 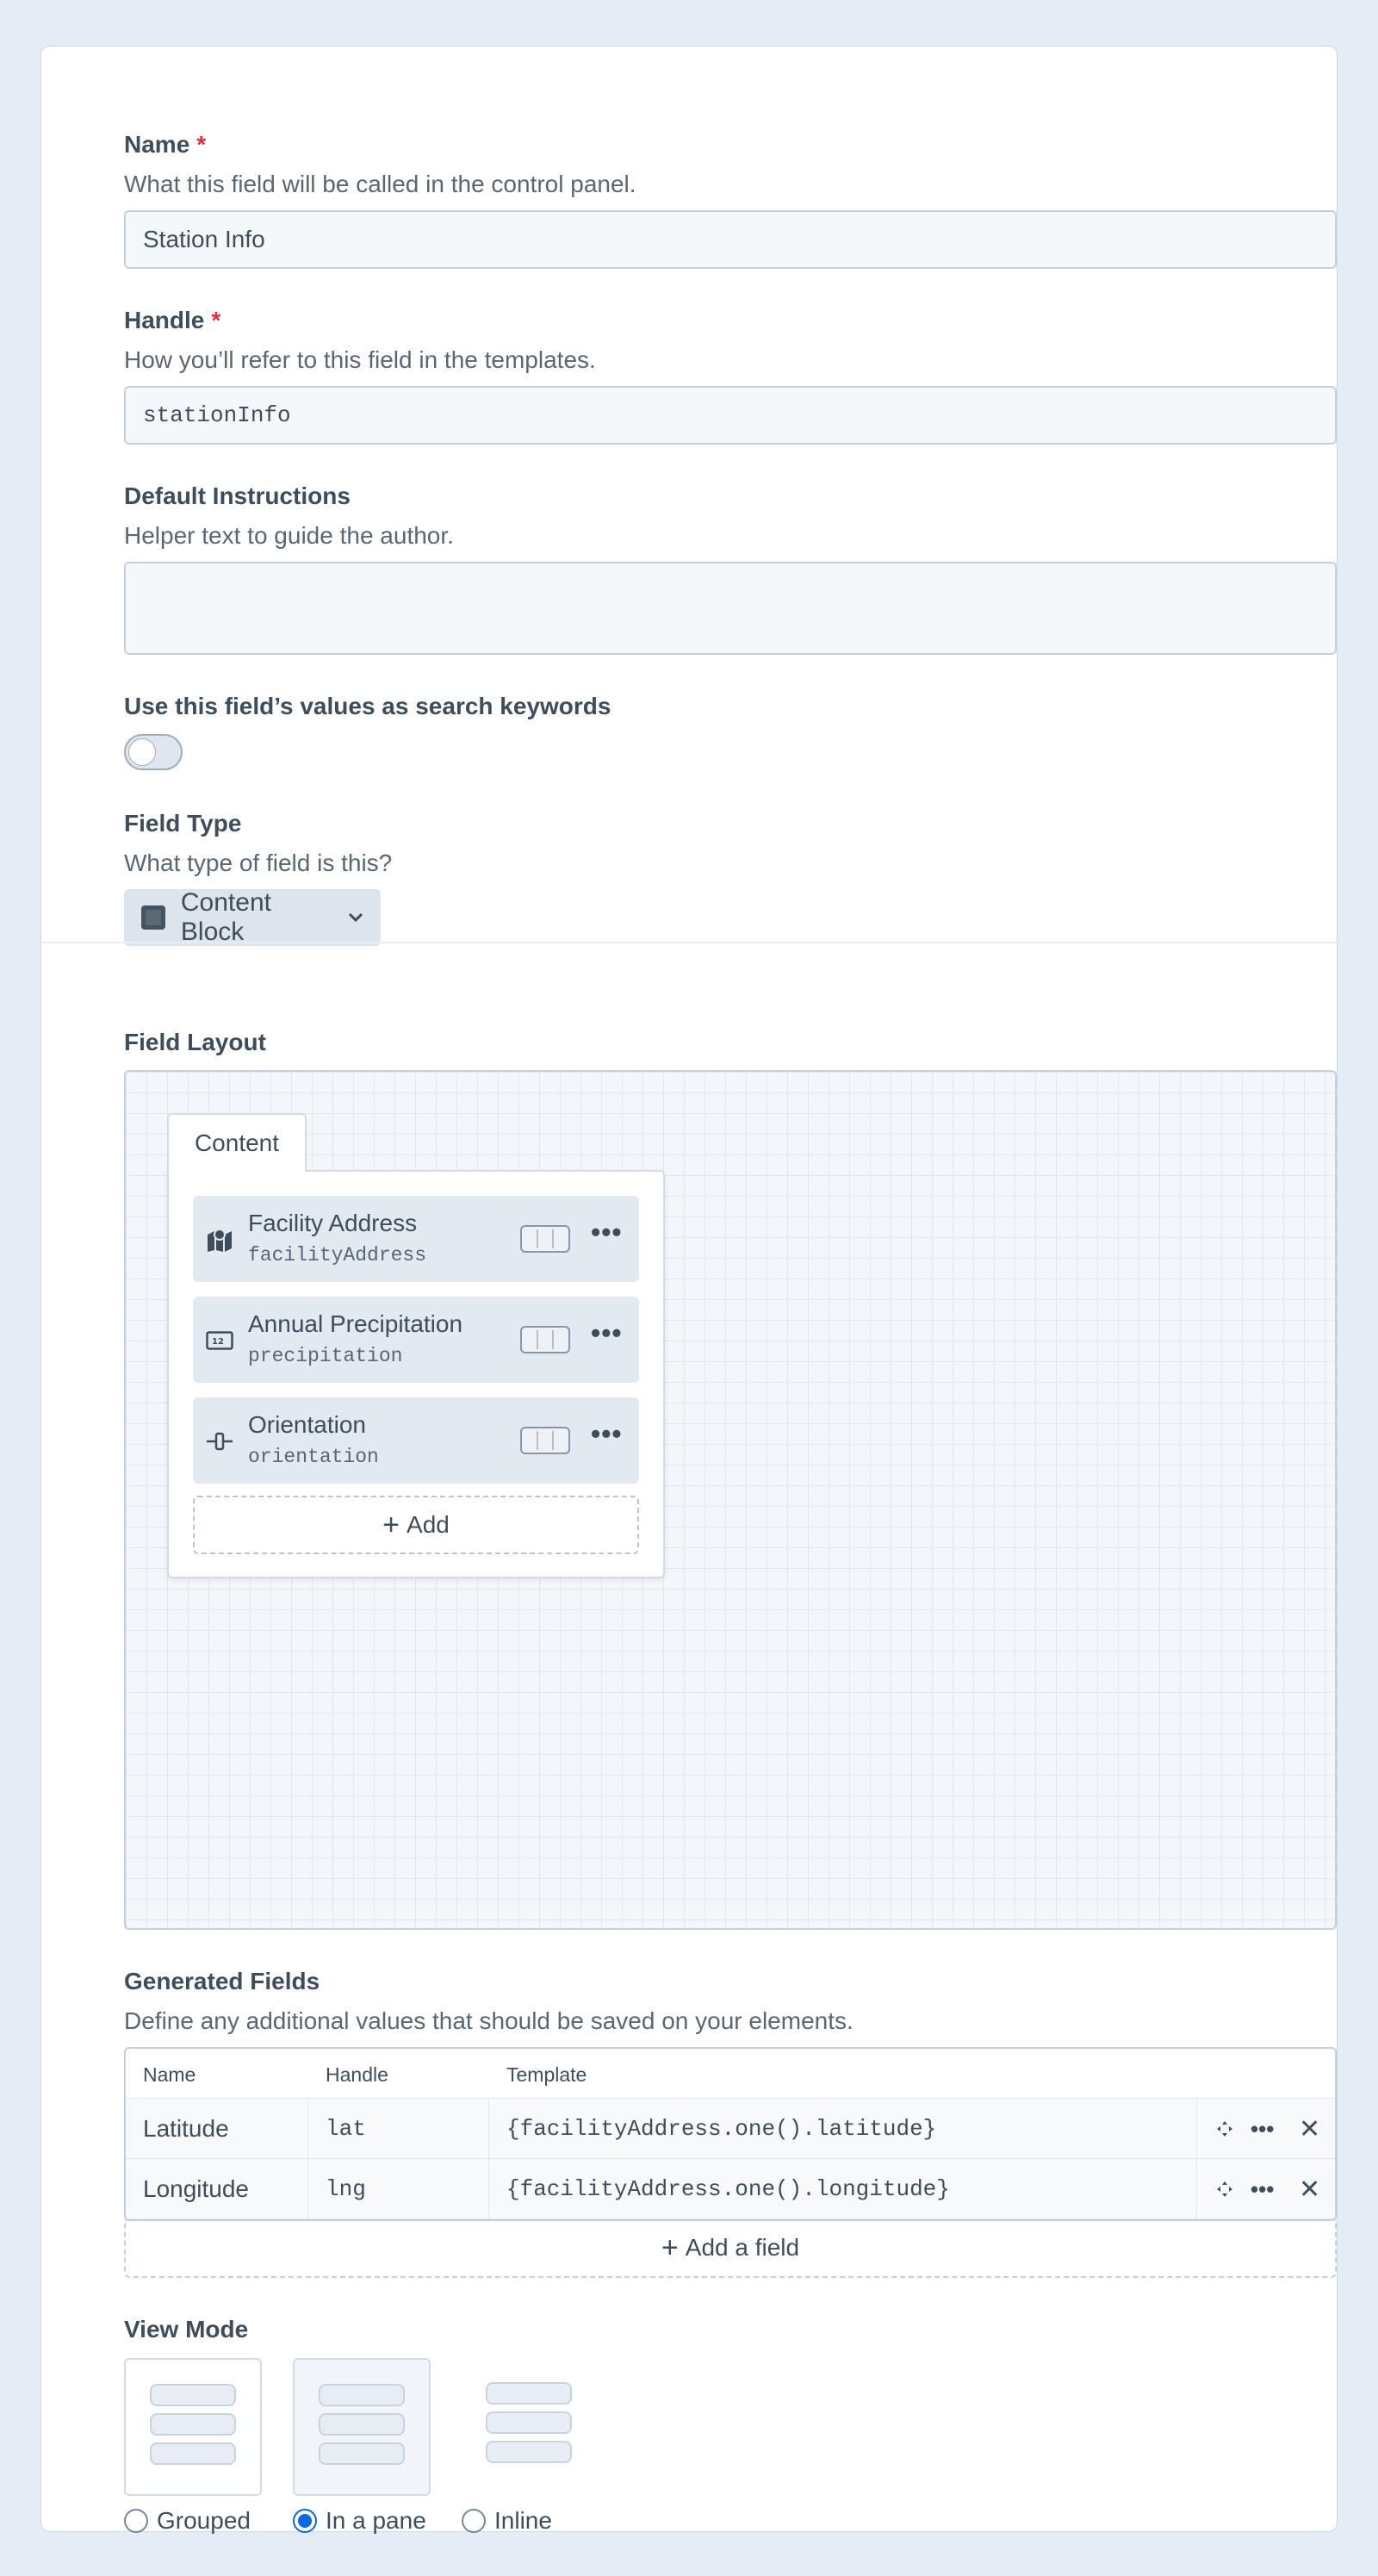 What do you see at coordinates (337, 1255) in the screenshot?
I see `field-handle: facilityAddress` at bounding box center [337, 1255].